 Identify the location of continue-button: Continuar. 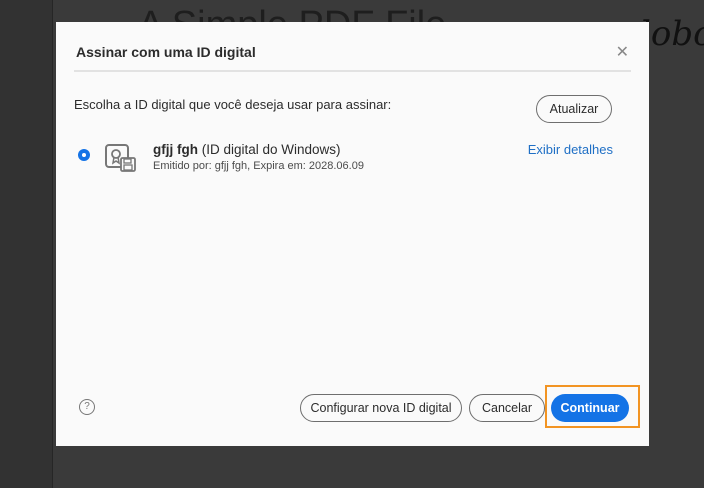
(590, 408).